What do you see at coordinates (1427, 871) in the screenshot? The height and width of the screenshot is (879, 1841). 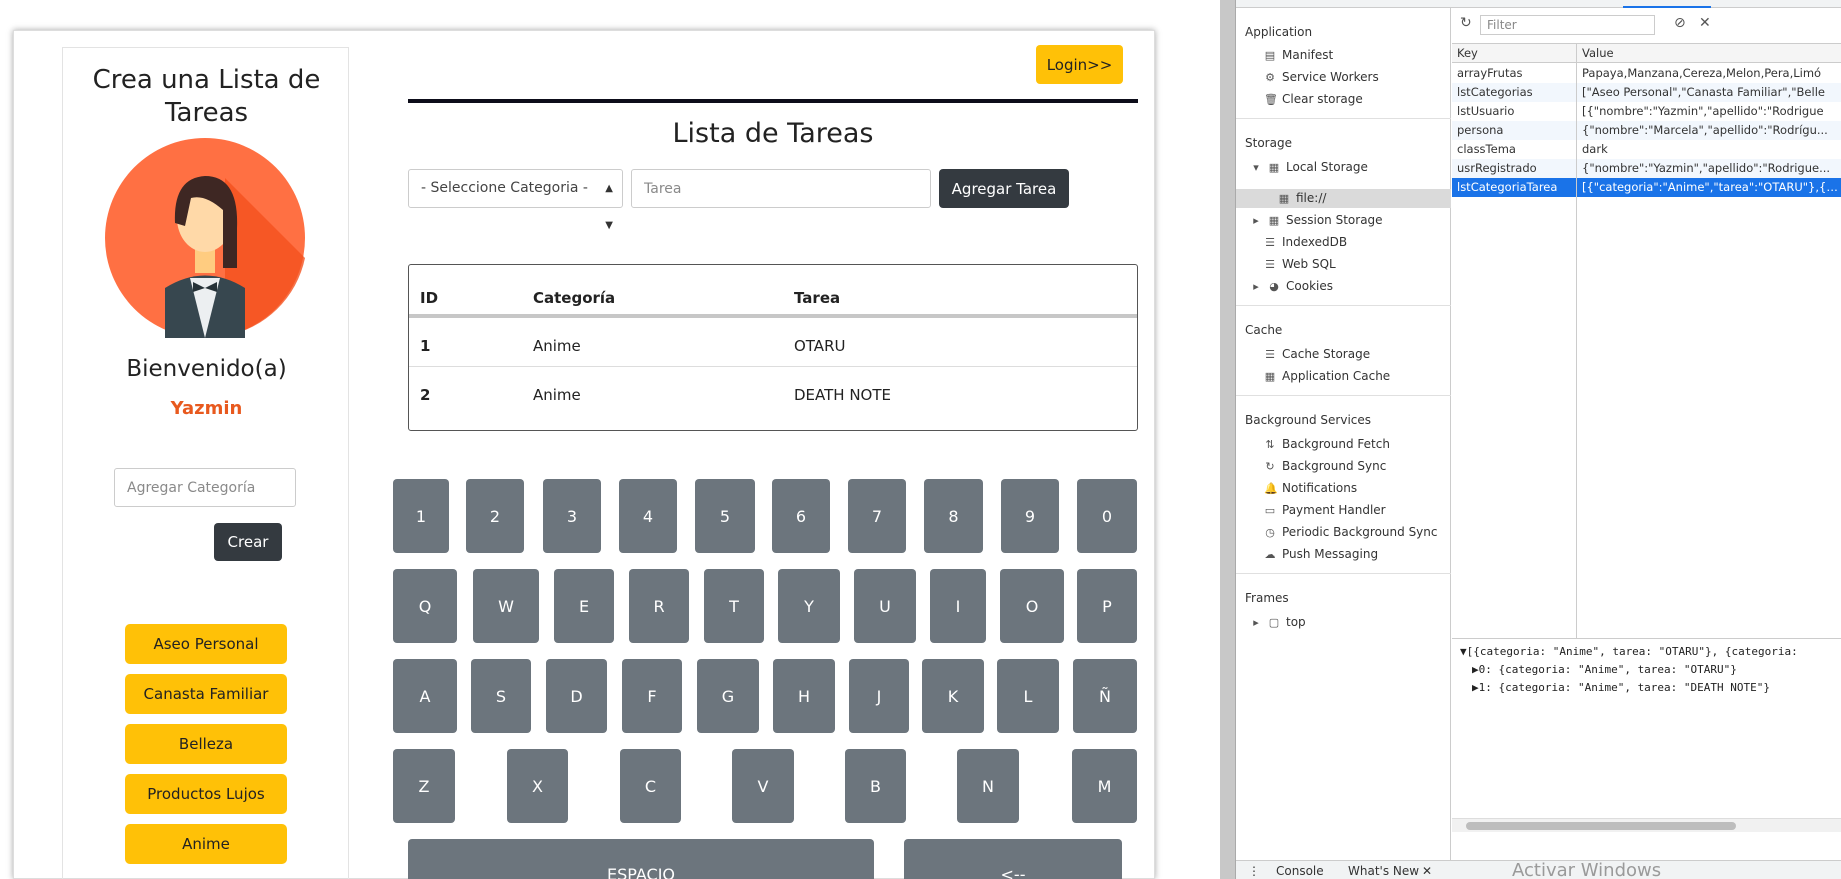 I see `close-icon: ✕` at bounding box center [1427, 871].